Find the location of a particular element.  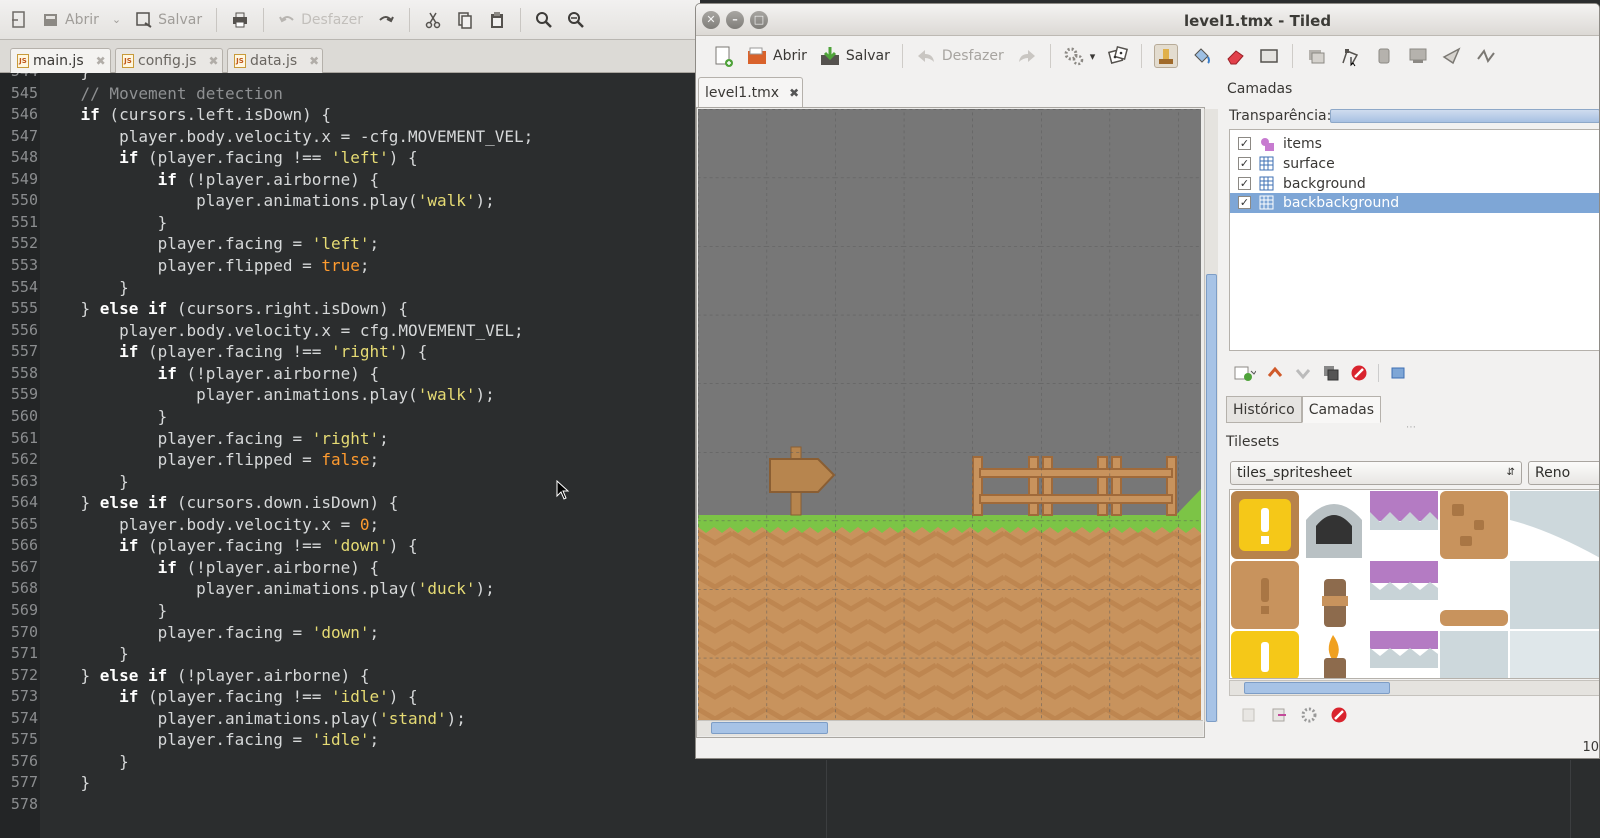

layer-item-background: ✓ background is located at coordinates (1414, 184).